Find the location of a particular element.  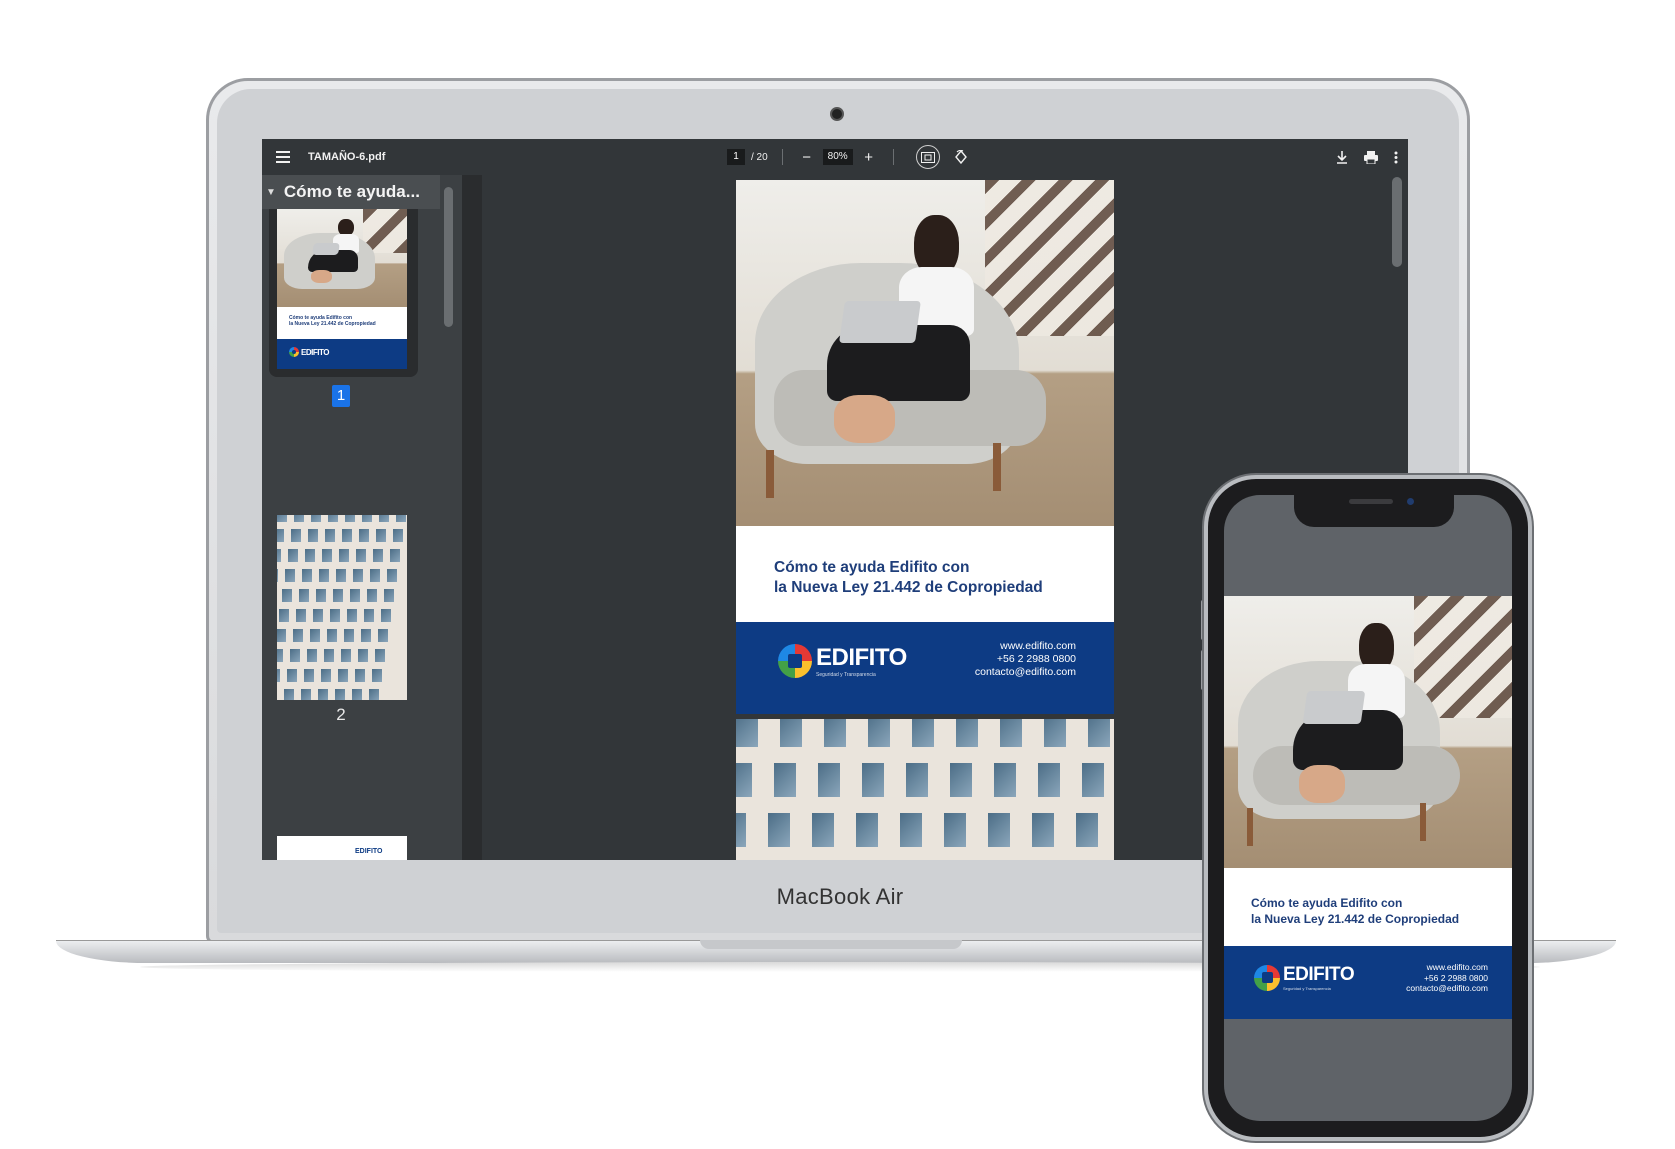

download-icon is located at coordinates (1342, 157).